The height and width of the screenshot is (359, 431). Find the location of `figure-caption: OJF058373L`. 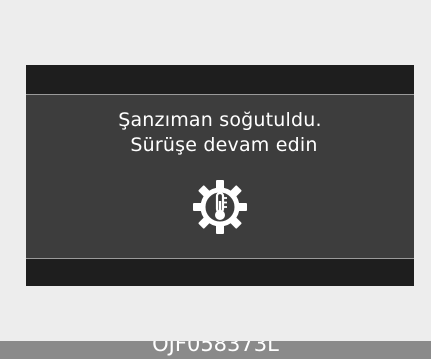

figure-caption: OJF058373L is located at coordinates (215, 350).